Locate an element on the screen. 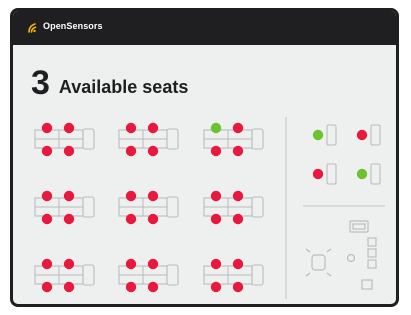 The image size is (411, 315). single-desks is located at coordinates (346, 154).